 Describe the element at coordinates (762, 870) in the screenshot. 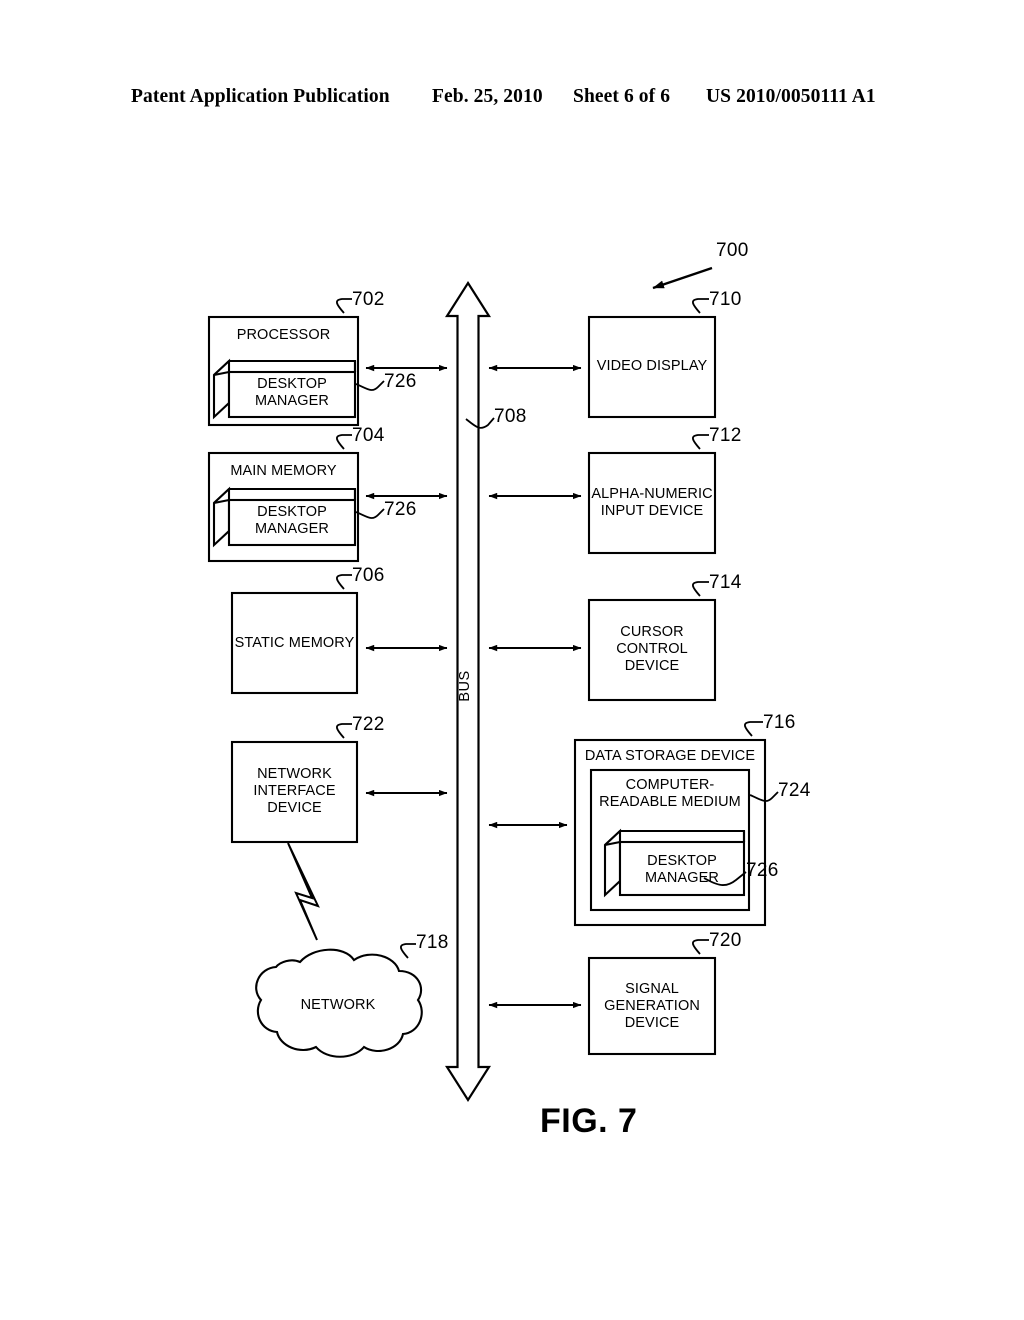

I see `refnum-726-storage: 726` at that location.